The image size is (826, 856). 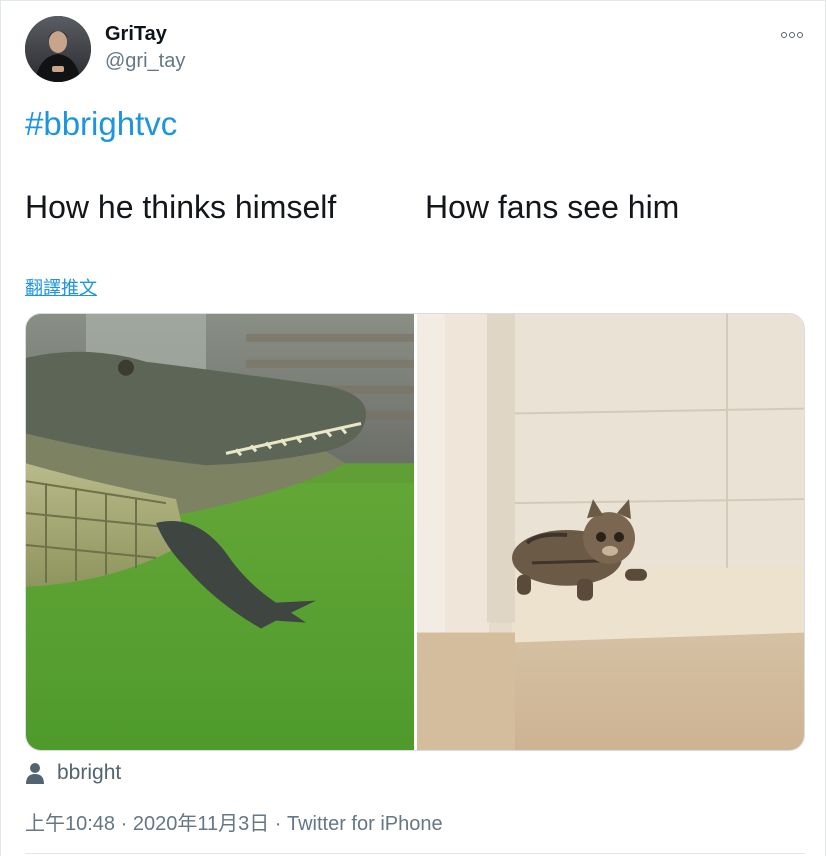 I want to click on avatar-photo-icon, so click(x=58, y=49).